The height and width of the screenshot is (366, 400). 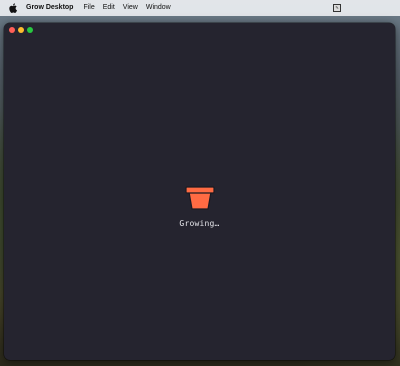 What do you see at coordinates (49, 8) in the screenshot?
I see `menu-app-name: Grow Desktop` at bounding box center [49, 8].